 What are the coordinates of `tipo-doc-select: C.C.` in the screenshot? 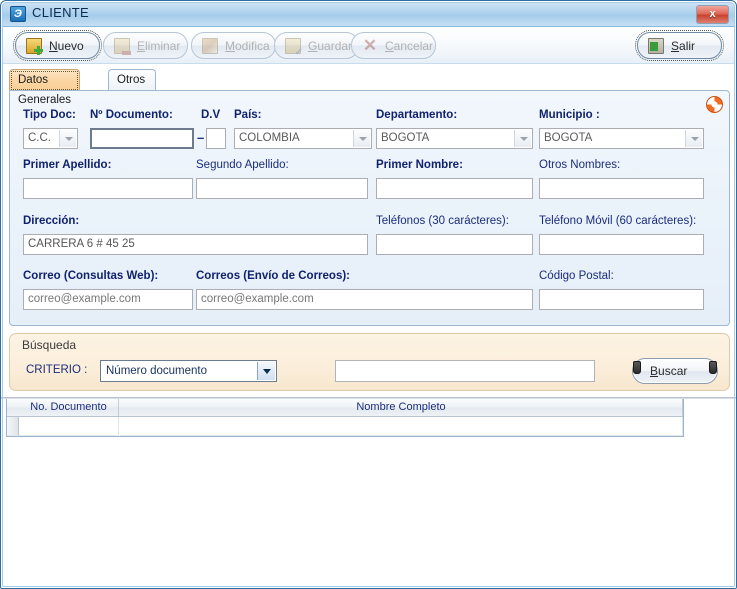 It's located at (50, 138).